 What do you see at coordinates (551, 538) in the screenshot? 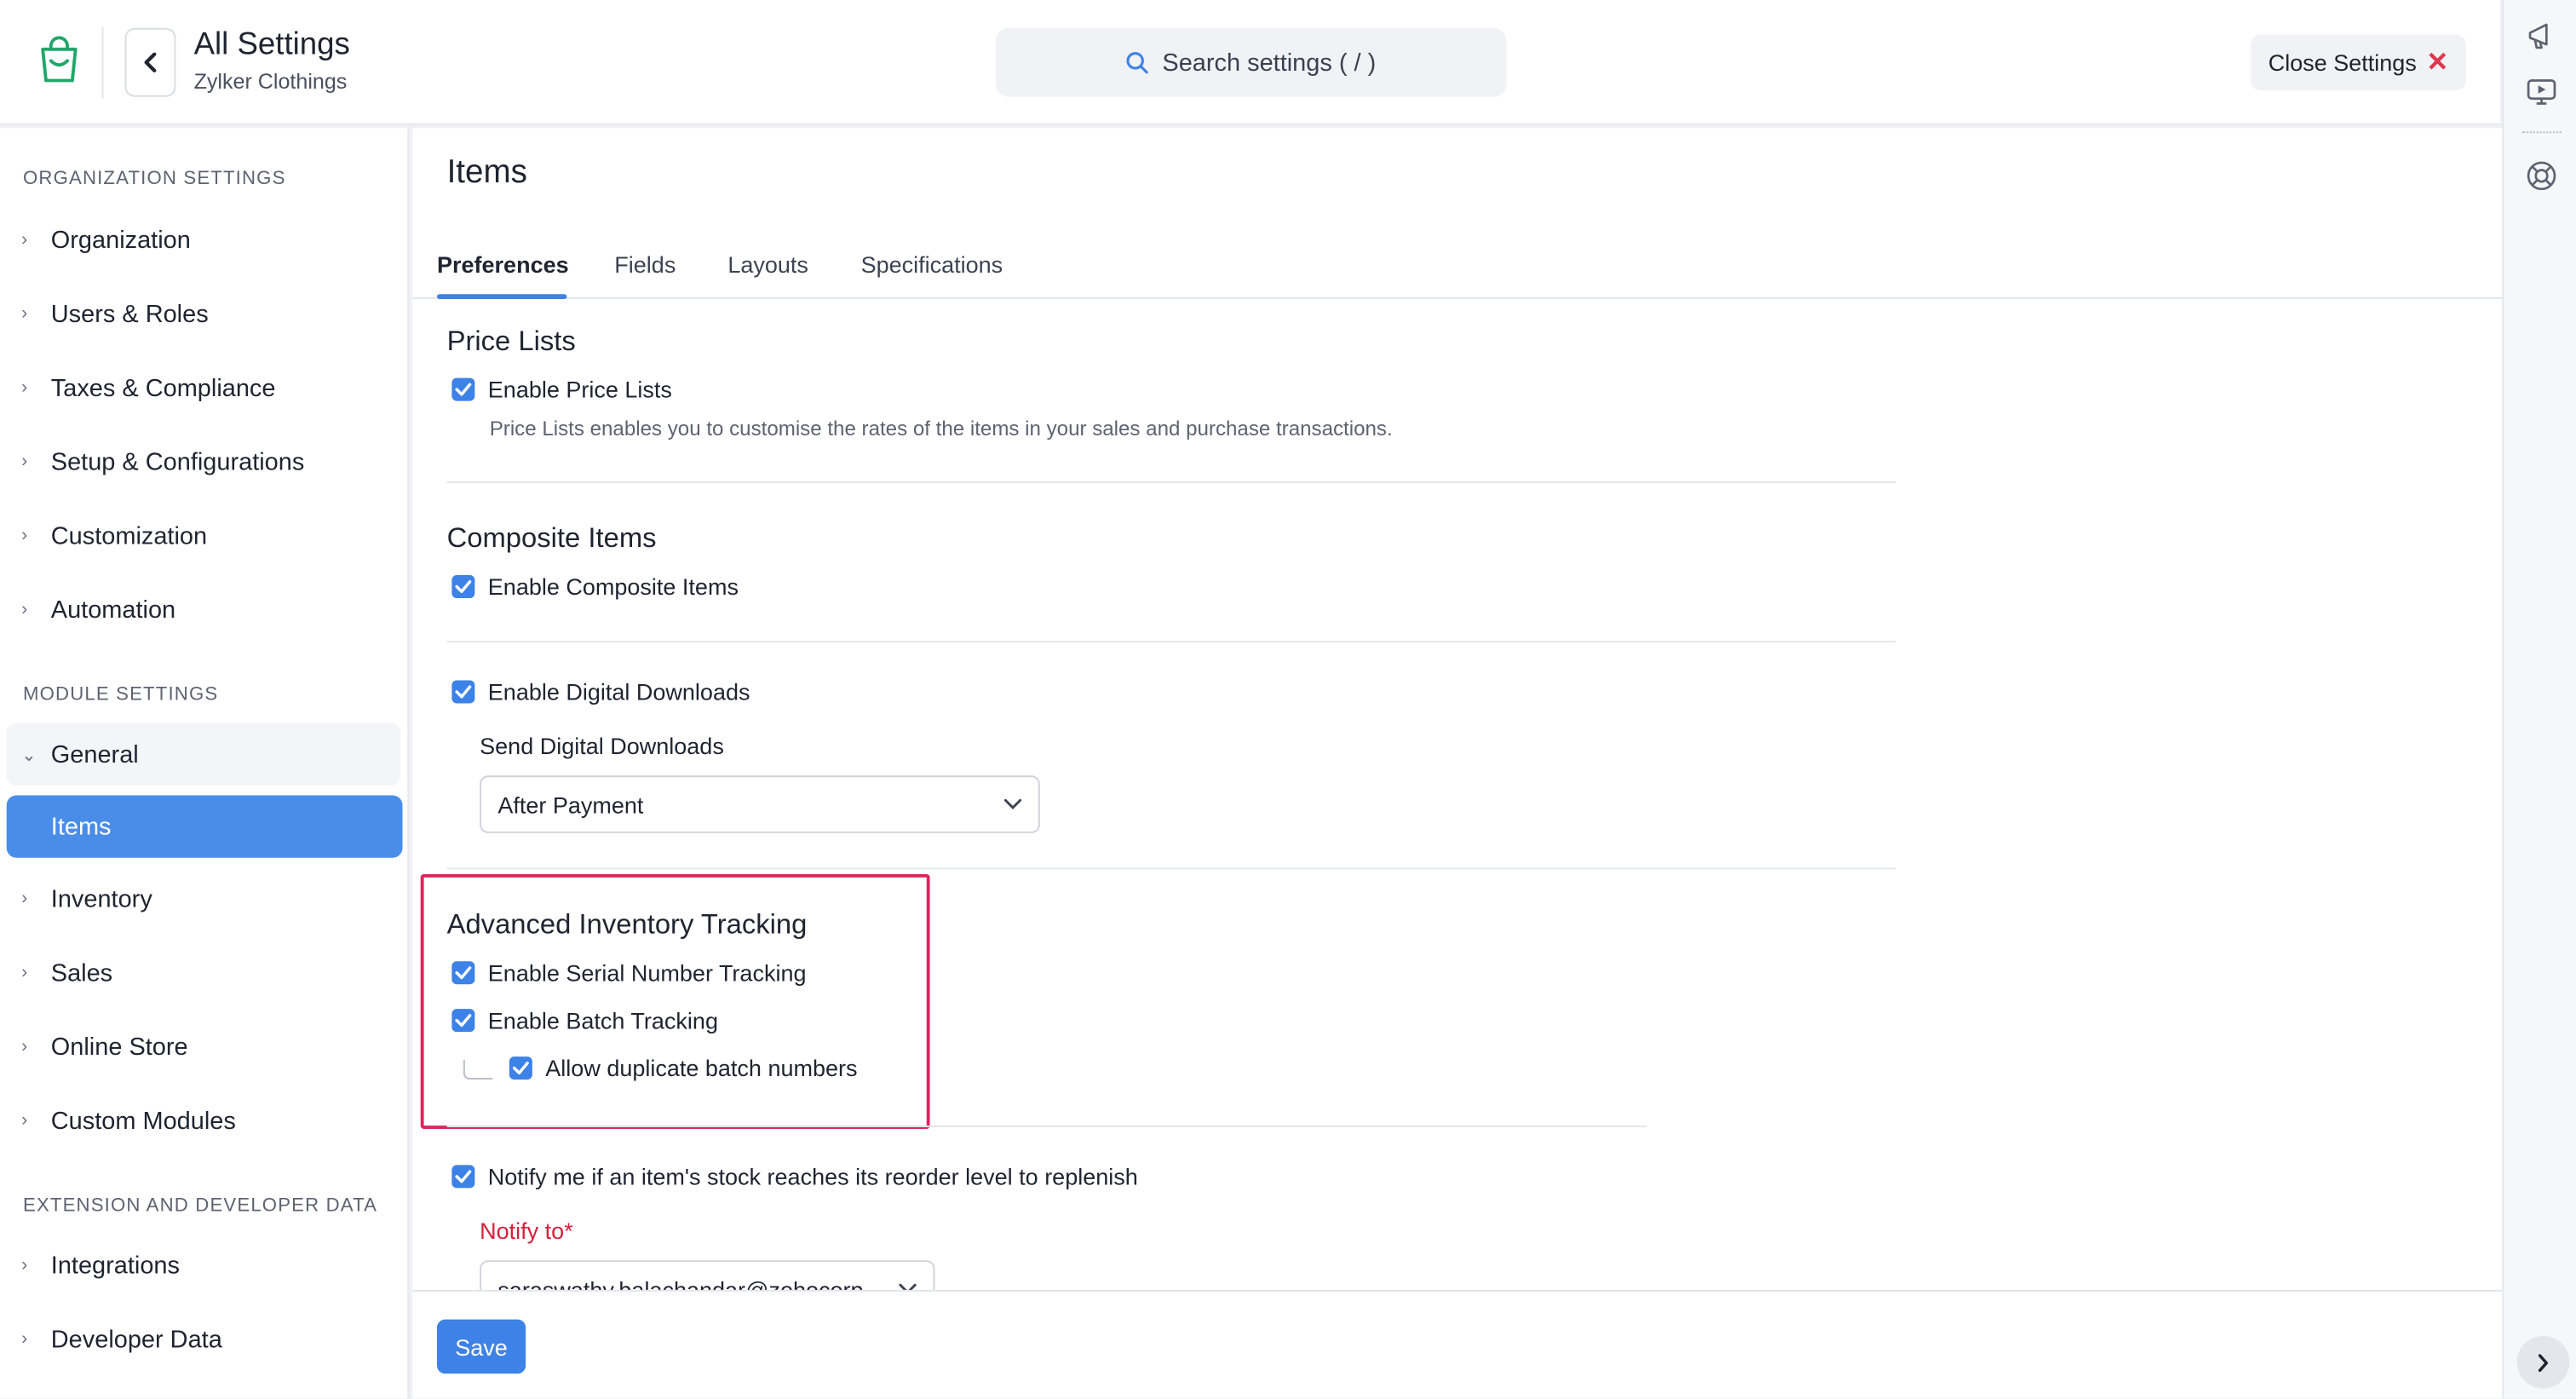
I see `composite-items-heading: Composite Items` at bounding box center [551, 538].